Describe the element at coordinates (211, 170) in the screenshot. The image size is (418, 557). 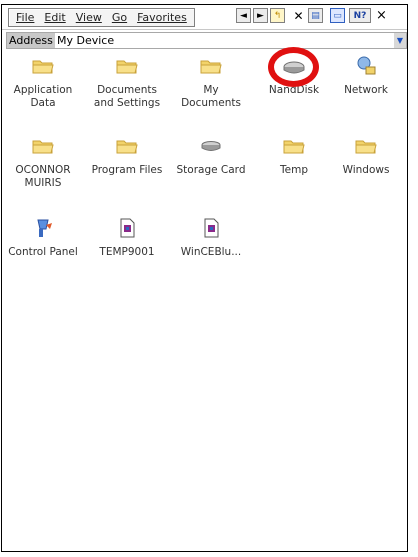
I see `item-label: Storage Card` at that location.